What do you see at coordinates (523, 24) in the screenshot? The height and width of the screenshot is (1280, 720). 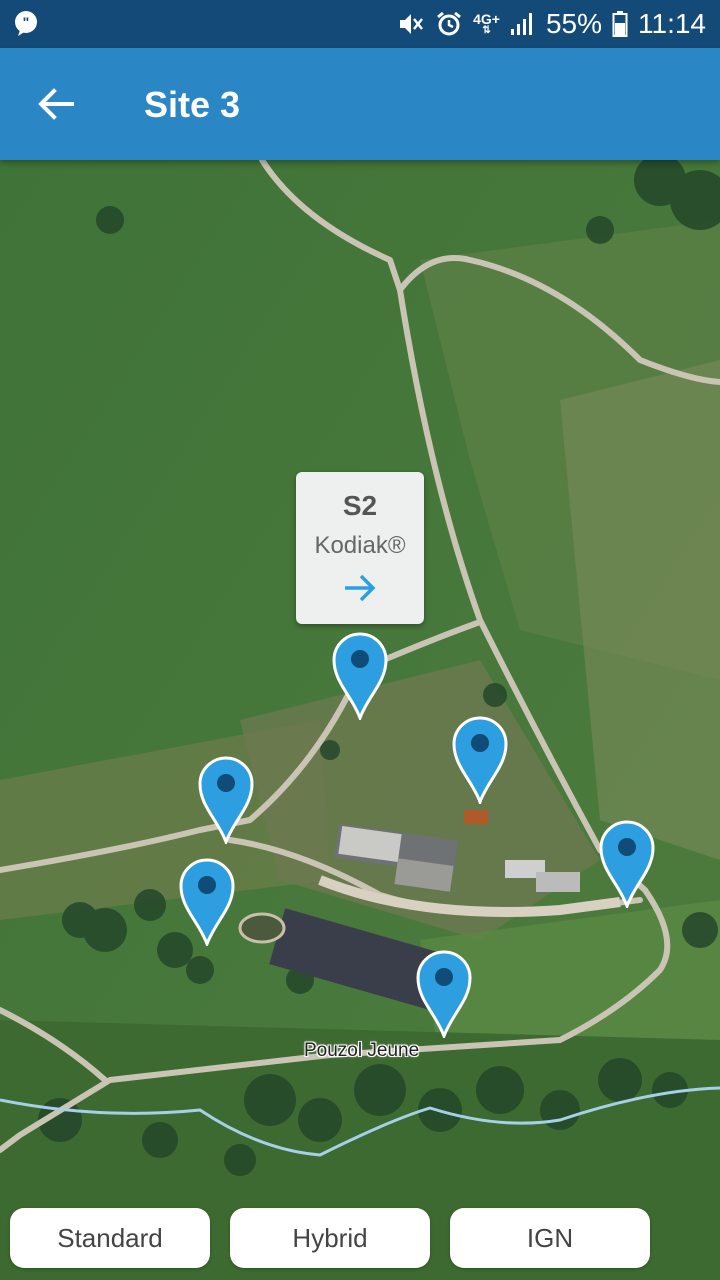 I see `signal-icon` at bounding box center [523, 24].